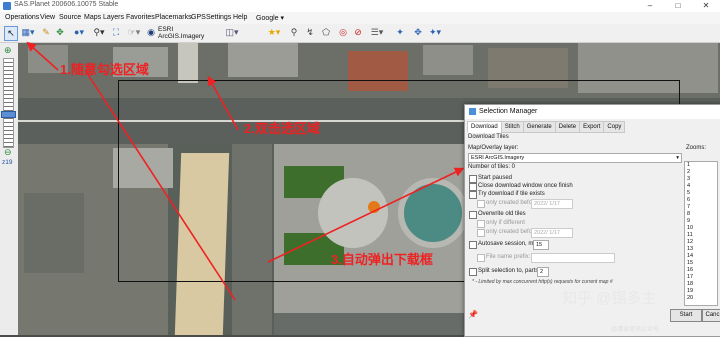 The image size is (720, 337). I want to click on file-prefix-input, so click(573, 258).